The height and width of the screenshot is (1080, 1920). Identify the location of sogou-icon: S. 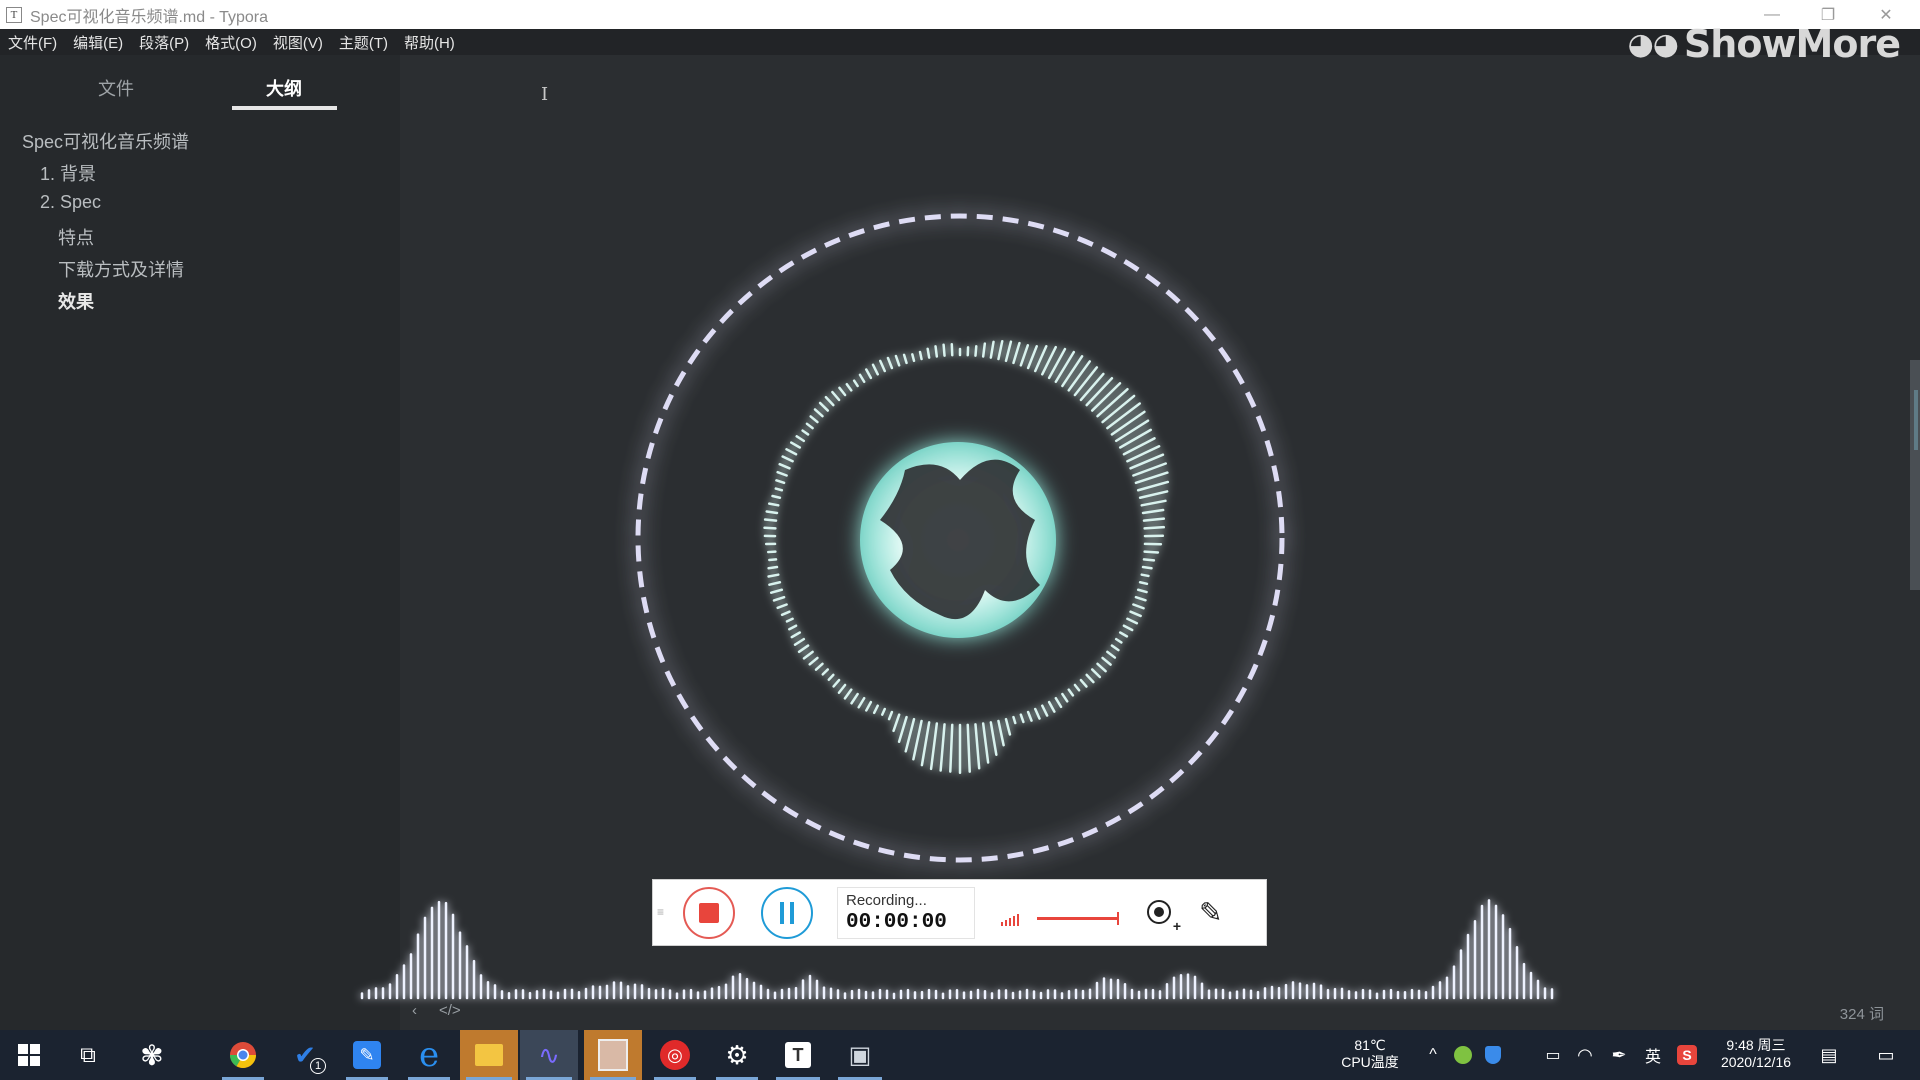
(1687, 1055).